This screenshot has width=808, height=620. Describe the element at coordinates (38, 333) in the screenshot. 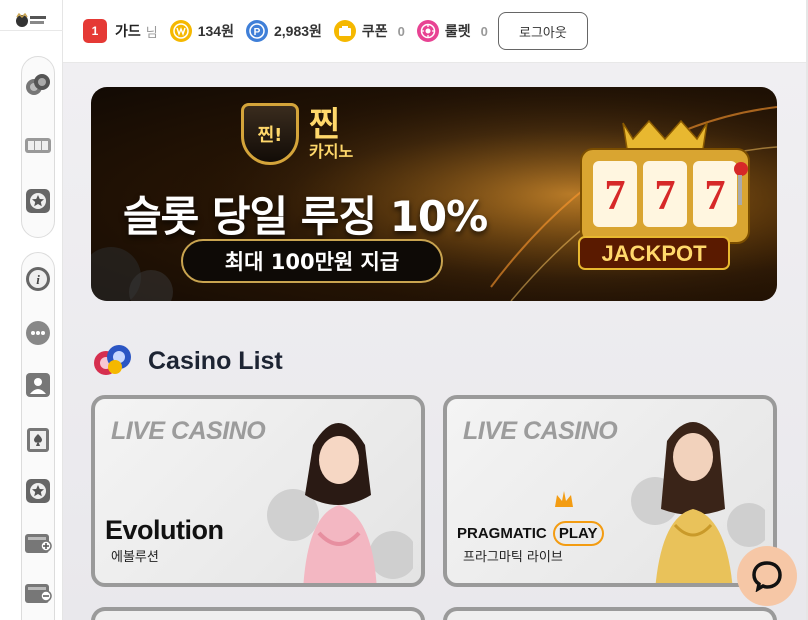

I see `chat-bubble-icon` at that location.